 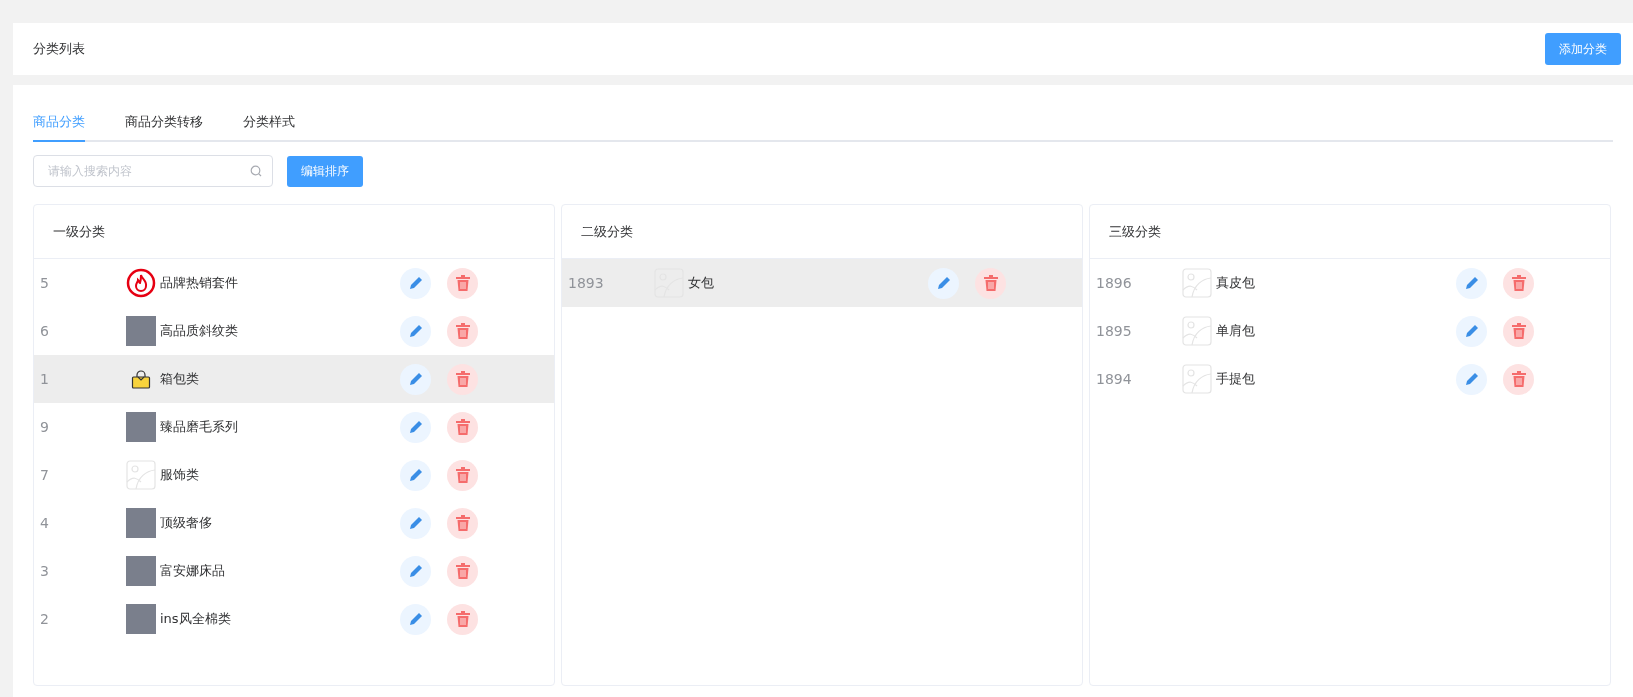 I want to click on panel-title: 三级分类, so click(x=1135, y=231).